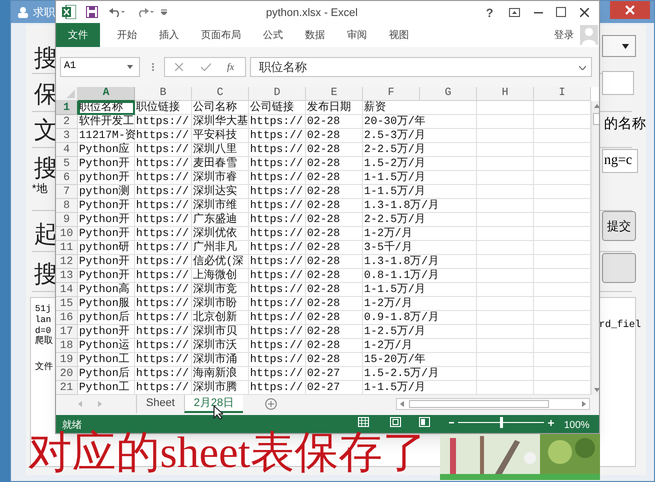 Image resolution: width=655 pixels, height=482 pixels. Describe the element at coordinates (584, 12) in the screenshot. I see `close-icon` at that location.